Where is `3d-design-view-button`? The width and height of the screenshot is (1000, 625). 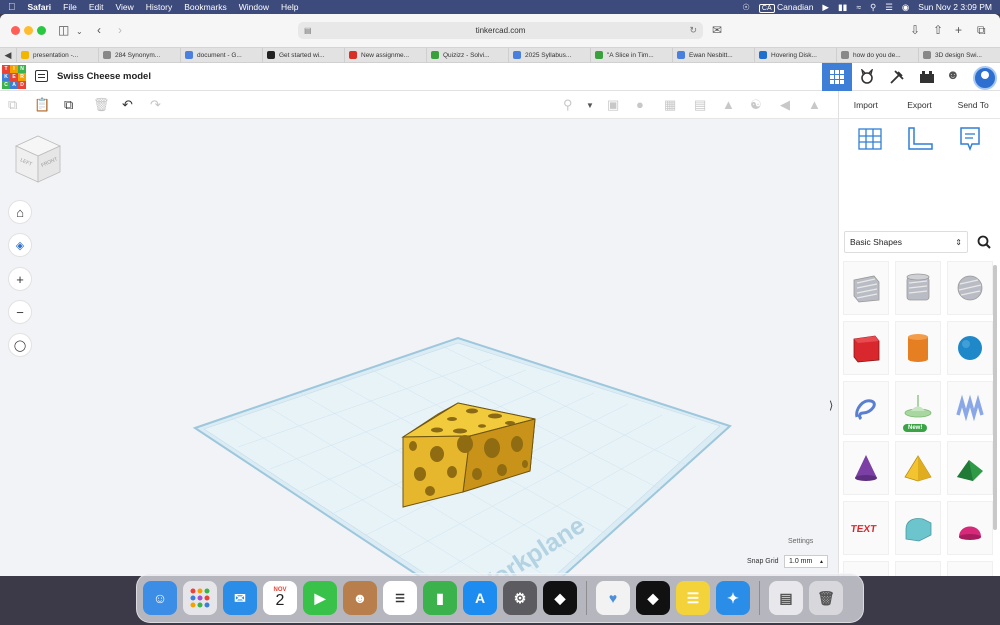
3d-design-view-button is located at coordinates (837, 77).